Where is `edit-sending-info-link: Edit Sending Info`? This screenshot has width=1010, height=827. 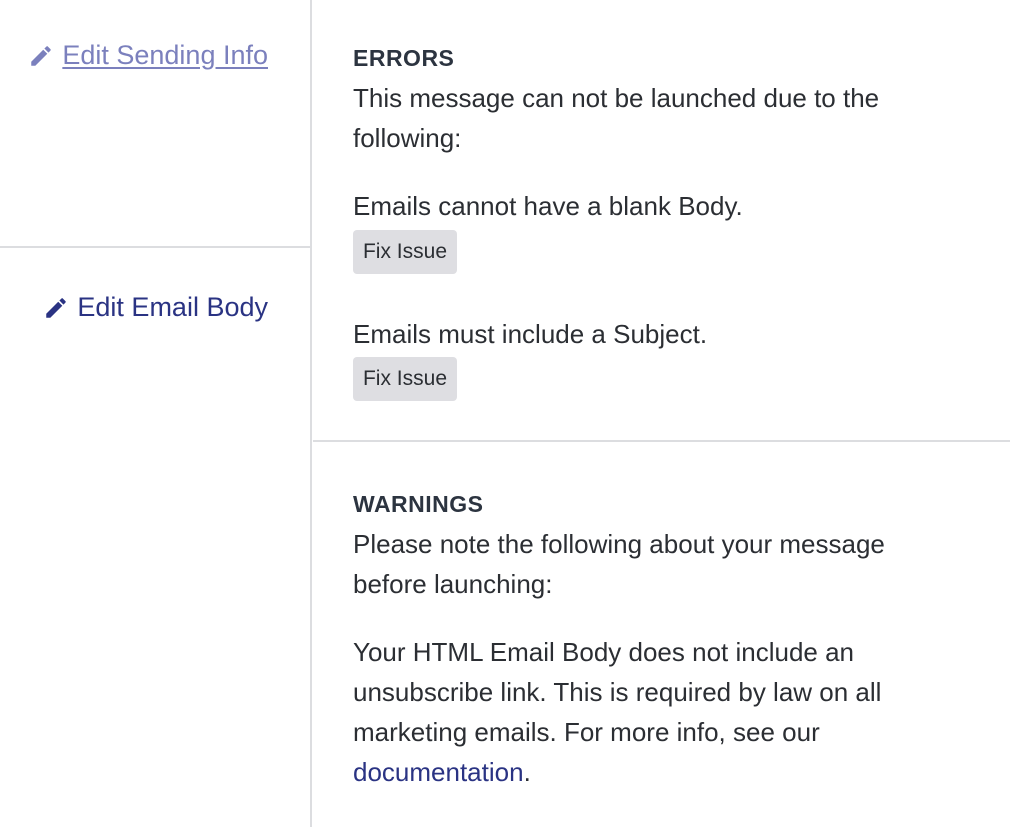 edit-sending-info-link: Edit Sending Info is located at coordinates (148, 55).